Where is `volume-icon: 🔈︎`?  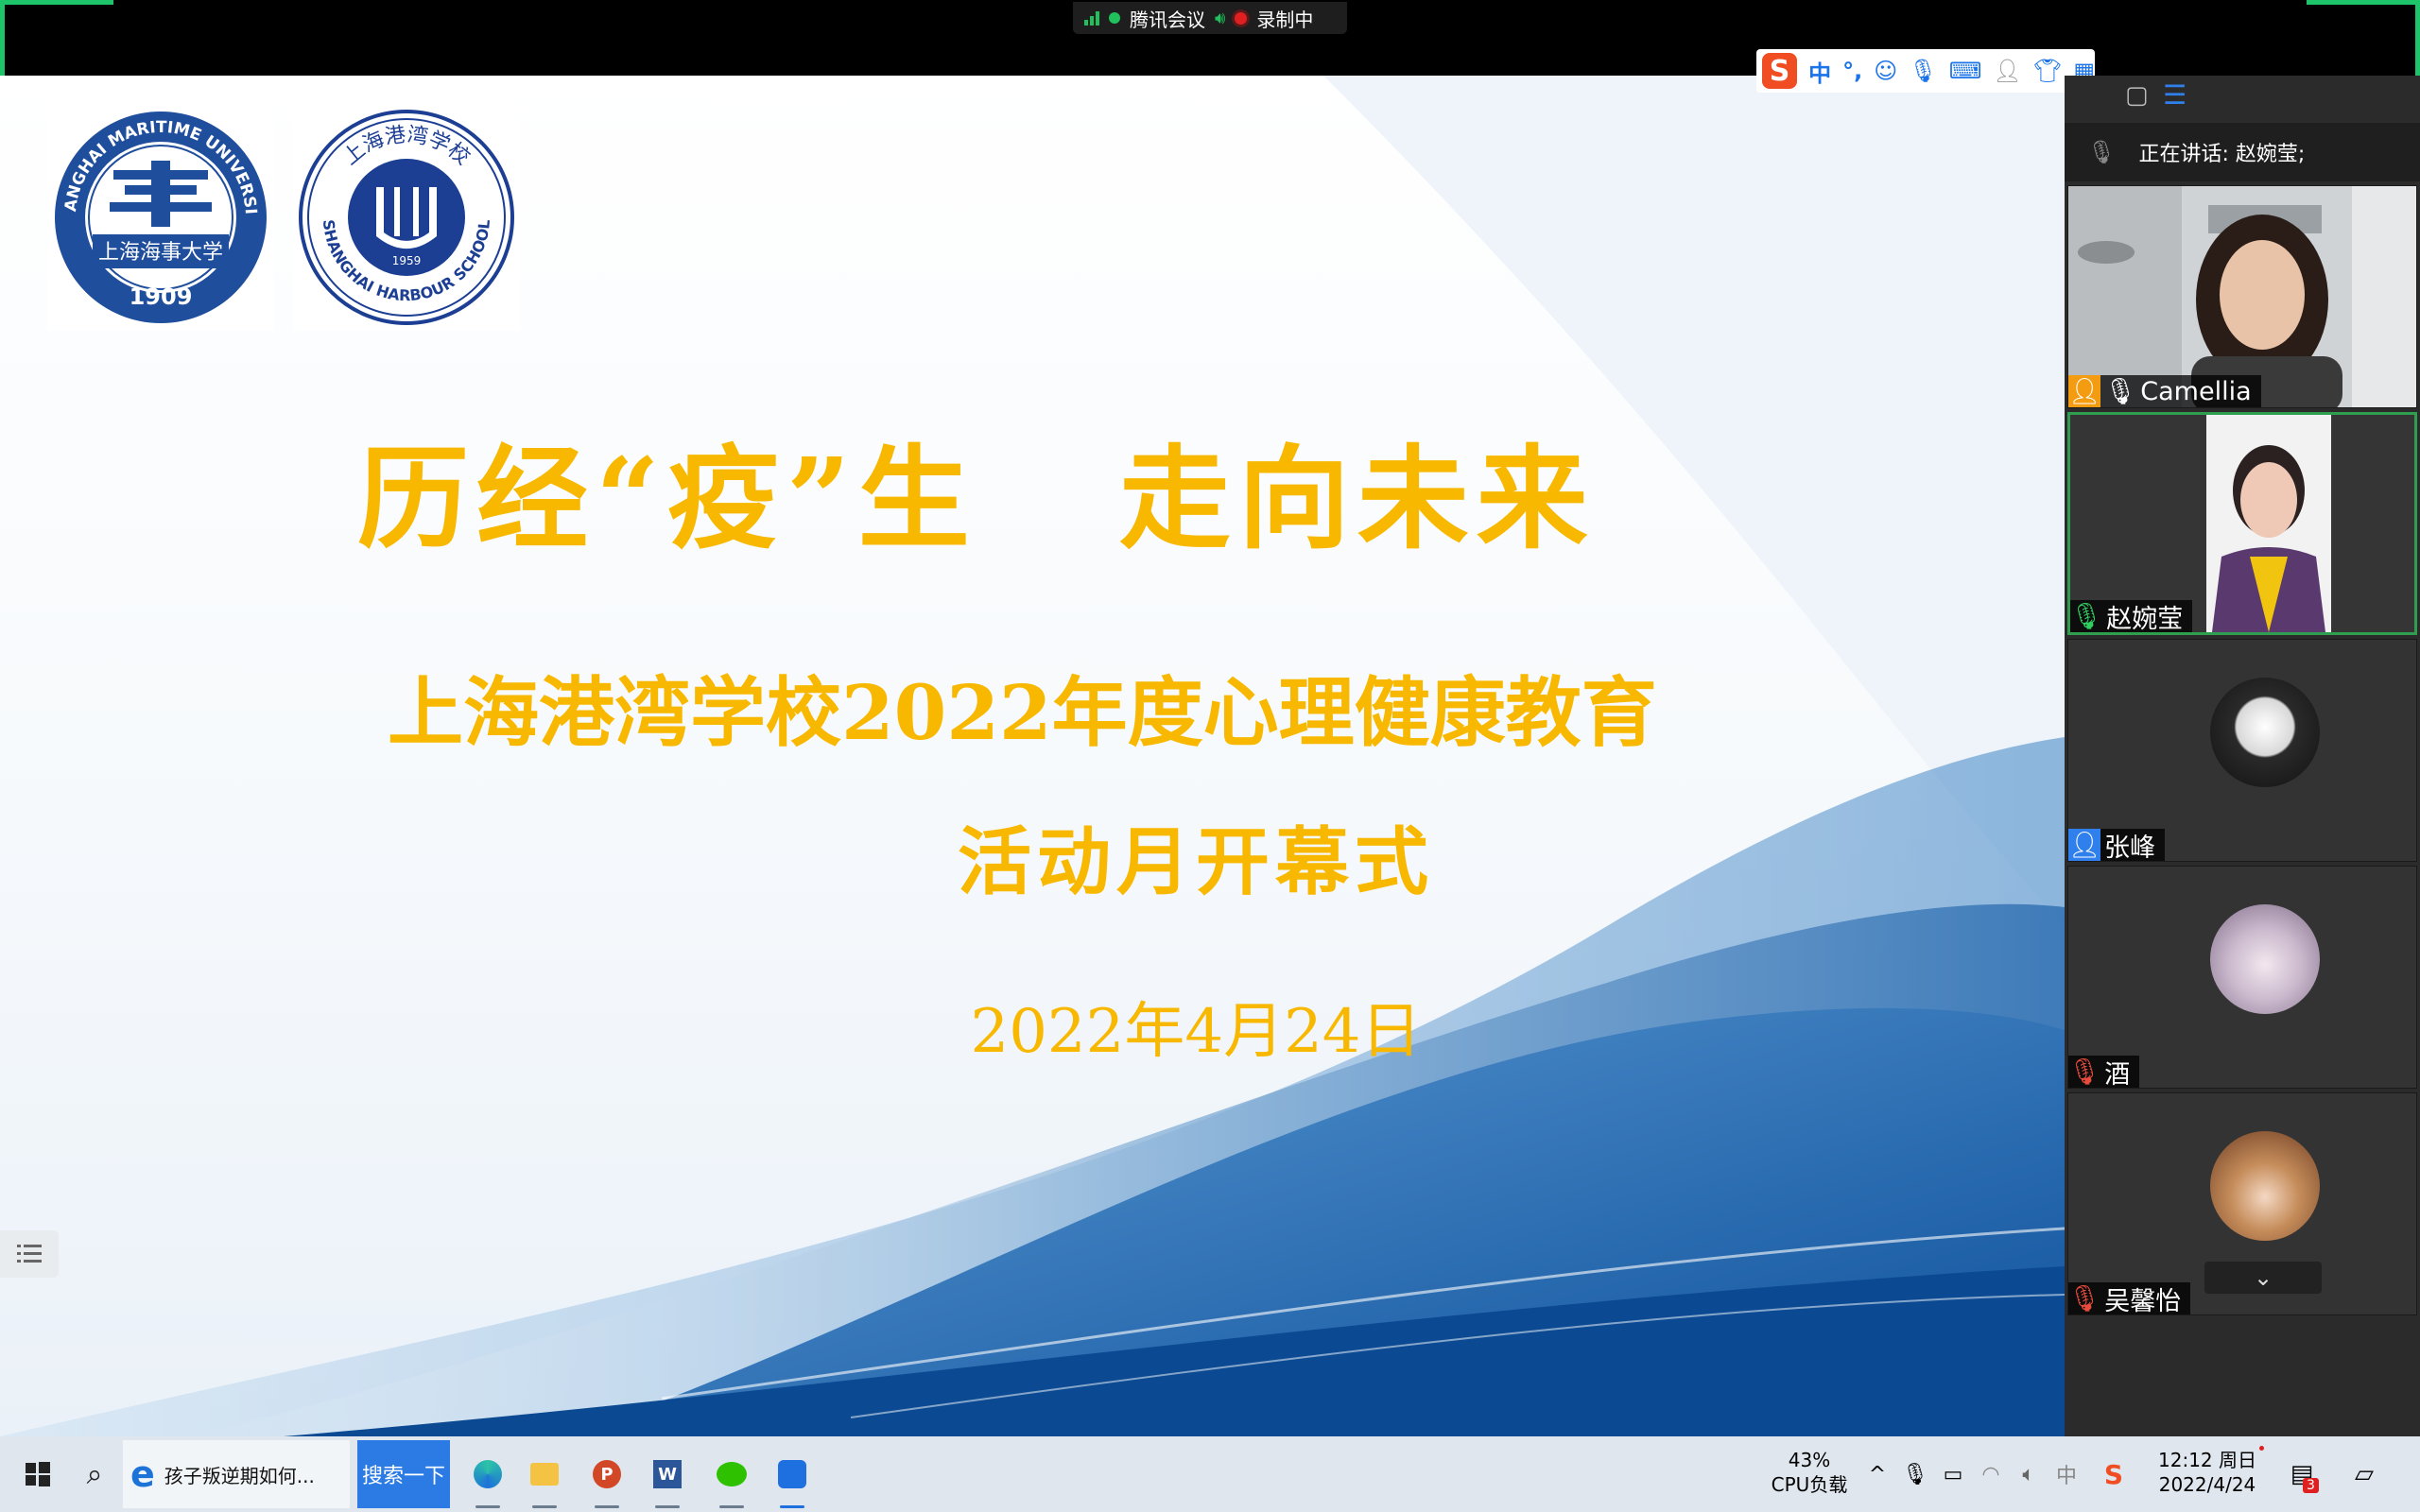
volume-icon: 🔈︎ is located at coordinates (2028, 1474).